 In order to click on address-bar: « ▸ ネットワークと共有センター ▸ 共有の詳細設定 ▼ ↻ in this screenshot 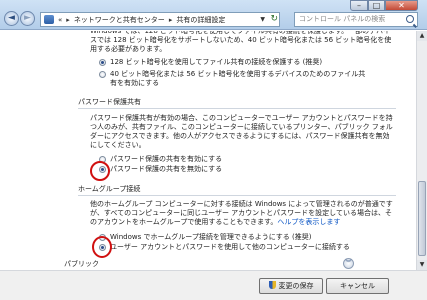, I will do `click(160, 19)`.